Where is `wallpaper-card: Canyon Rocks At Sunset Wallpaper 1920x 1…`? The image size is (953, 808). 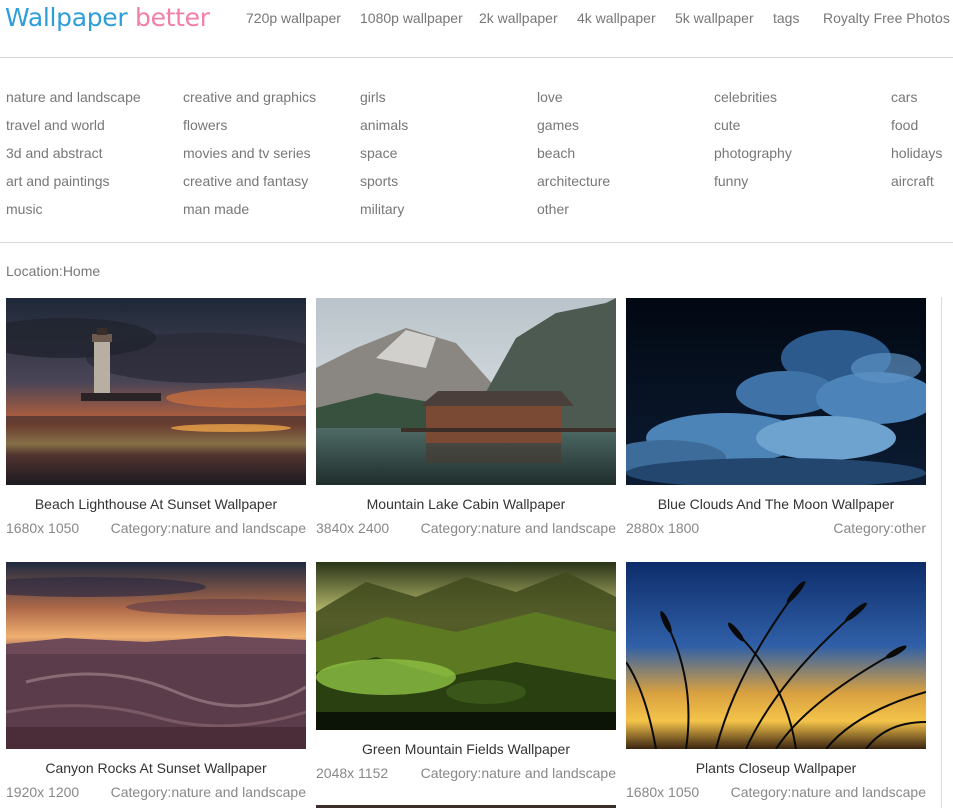 wallpaper-card: Canyon Rocks At Sunset Wallpaper 1920x 1… is located at coordinates (156, 685).